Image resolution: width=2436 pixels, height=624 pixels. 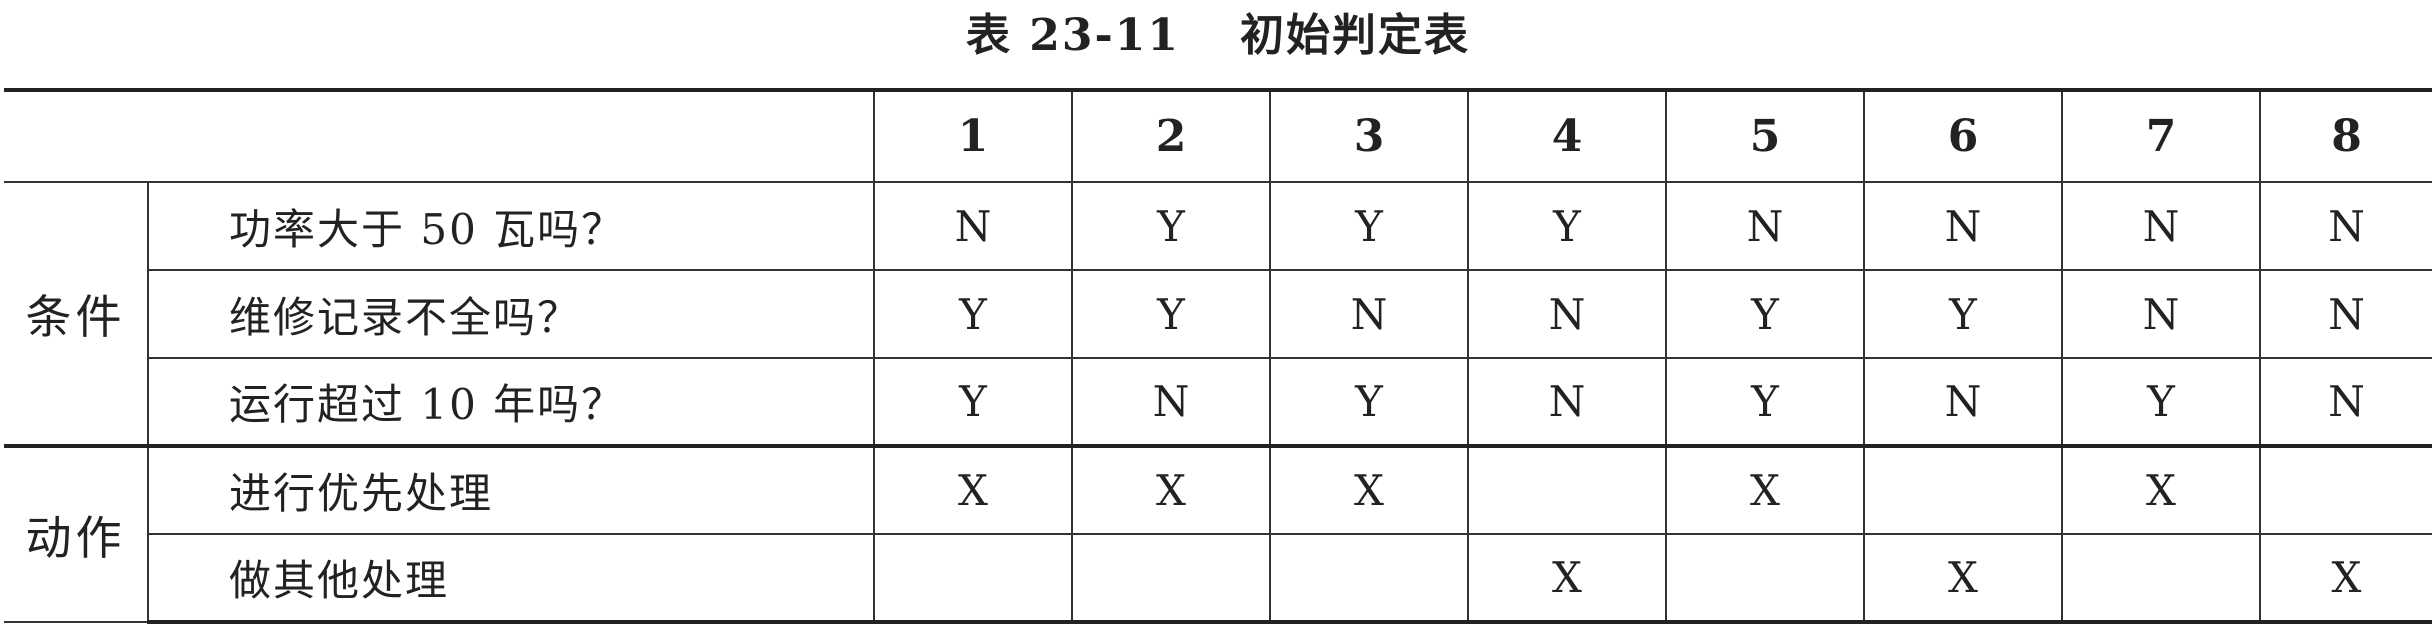 What do you see at coordinates (511, 314) in the screenshot?
I see `row-label: 维修记录不全吗？` at bounding box center [511, 314].